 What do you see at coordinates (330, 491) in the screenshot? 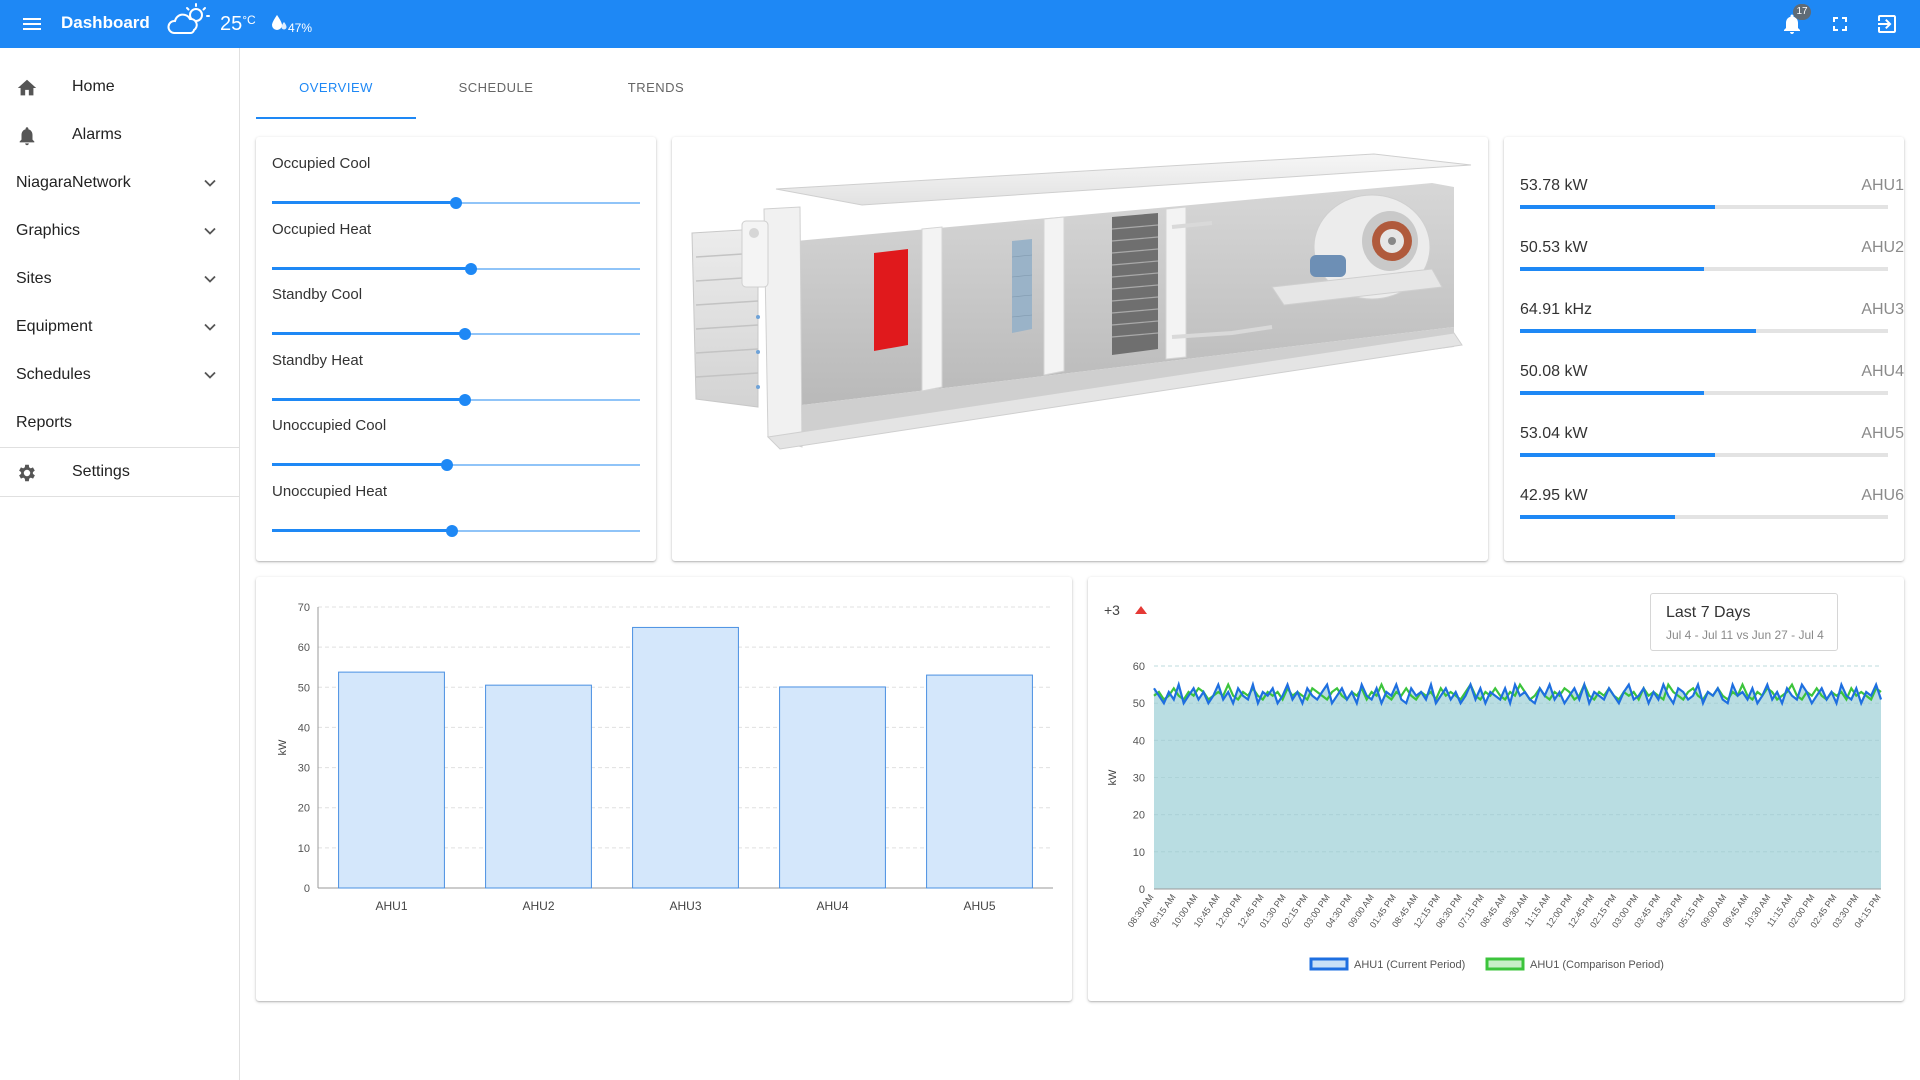
I see `setpoint-label: Unoccupied Heat` at bounding box center [330, 491].